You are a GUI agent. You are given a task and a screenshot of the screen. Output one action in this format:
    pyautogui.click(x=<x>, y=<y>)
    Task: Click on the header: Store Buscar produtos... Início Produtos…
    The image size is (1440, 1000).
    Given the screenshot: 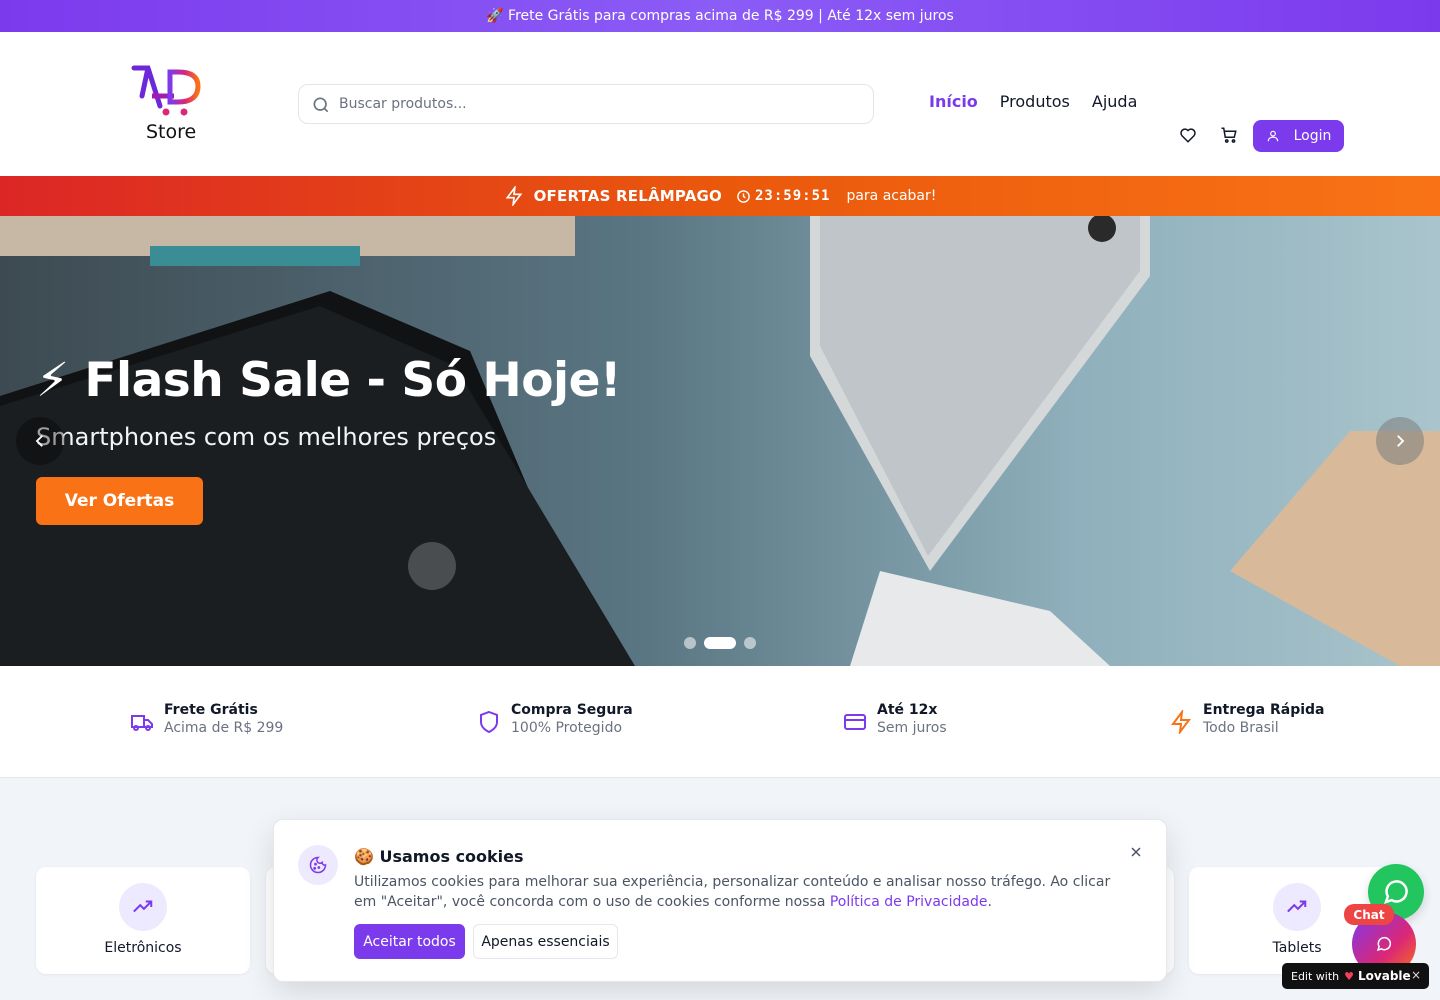 What is the action you would take?
    pyautogui.click(x=720, y=104)
    